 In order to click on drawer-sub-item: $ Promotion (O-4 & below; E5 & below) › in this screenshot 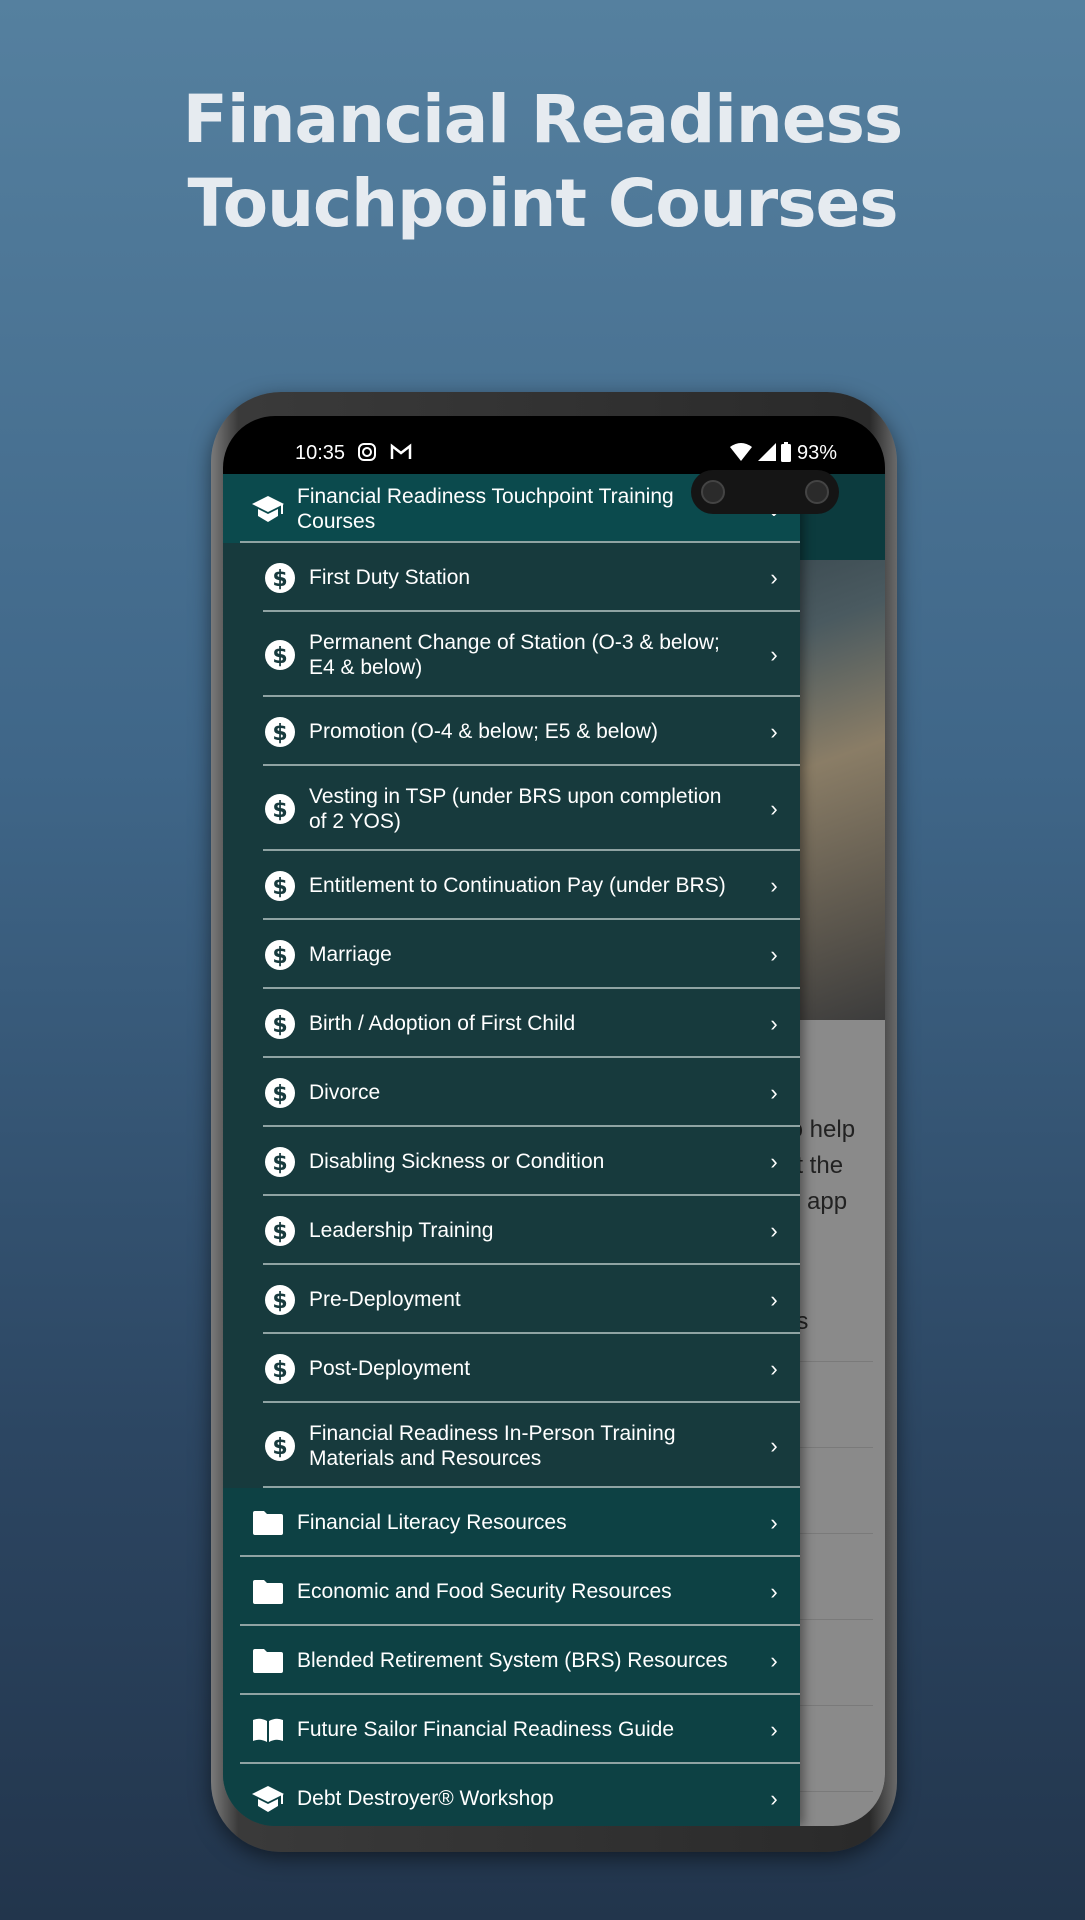, I will do `click(511, 731)`.